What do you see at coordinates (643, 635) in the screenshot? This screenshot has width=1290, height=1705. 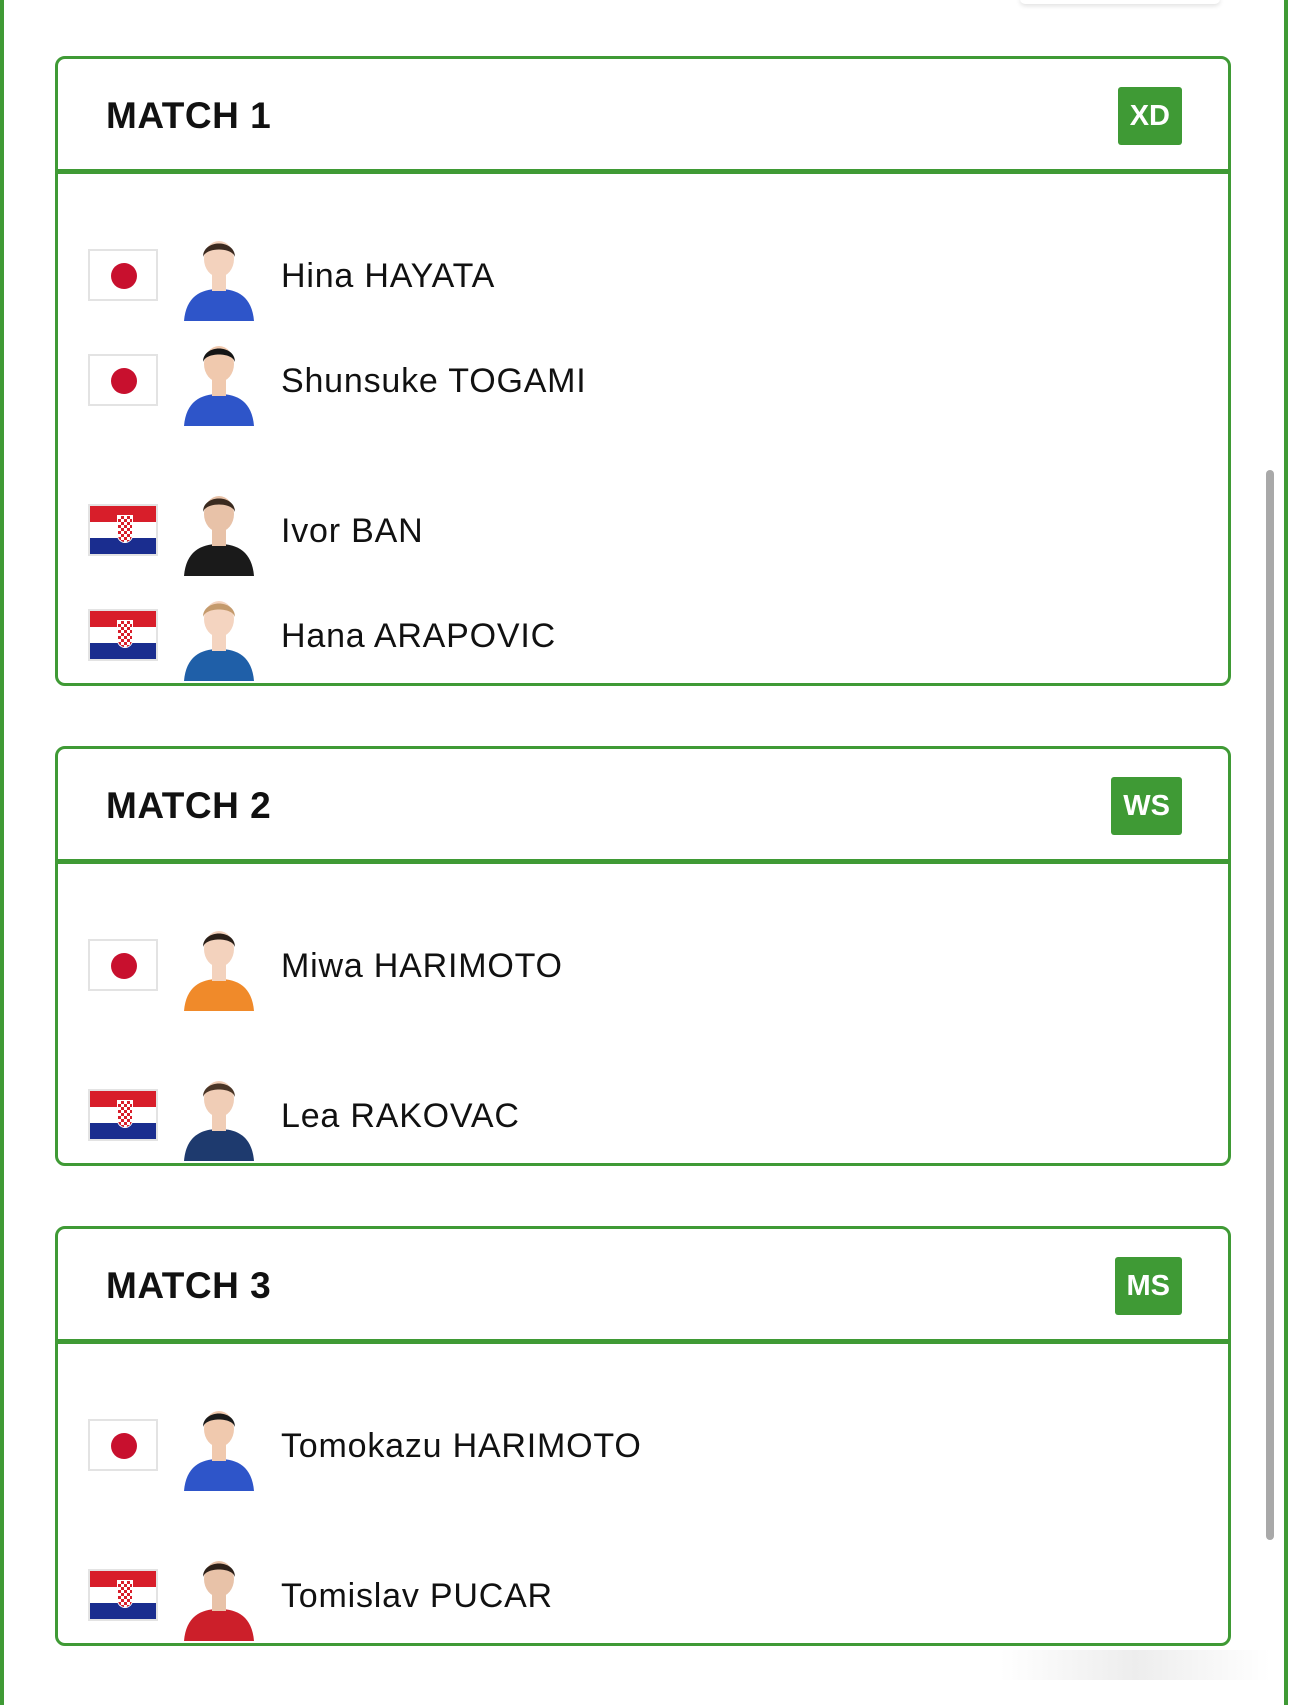 I see `player-row: Hana ARAPOVIC` at bounding box center [643, 635].